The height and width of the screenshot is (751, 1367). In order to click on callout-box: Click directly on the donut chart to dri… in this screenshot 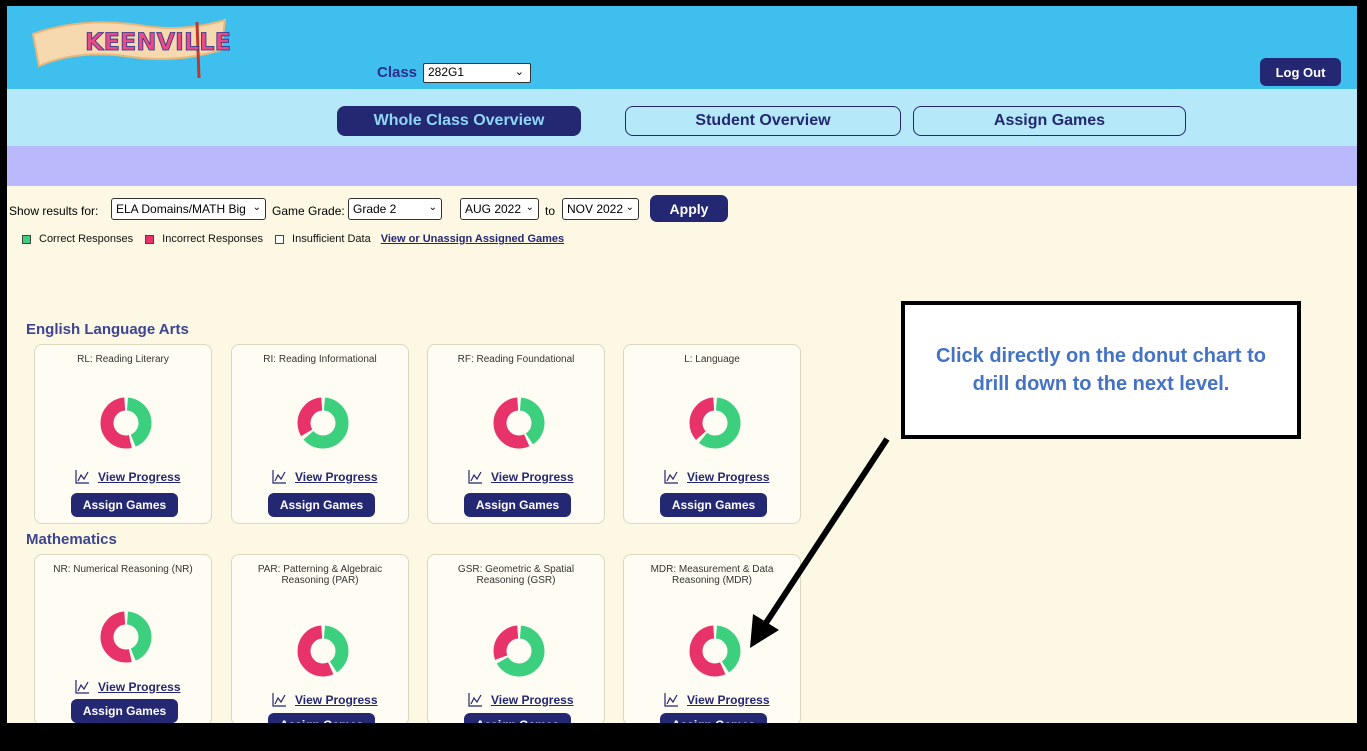, I will do `click(1101, 370)`.